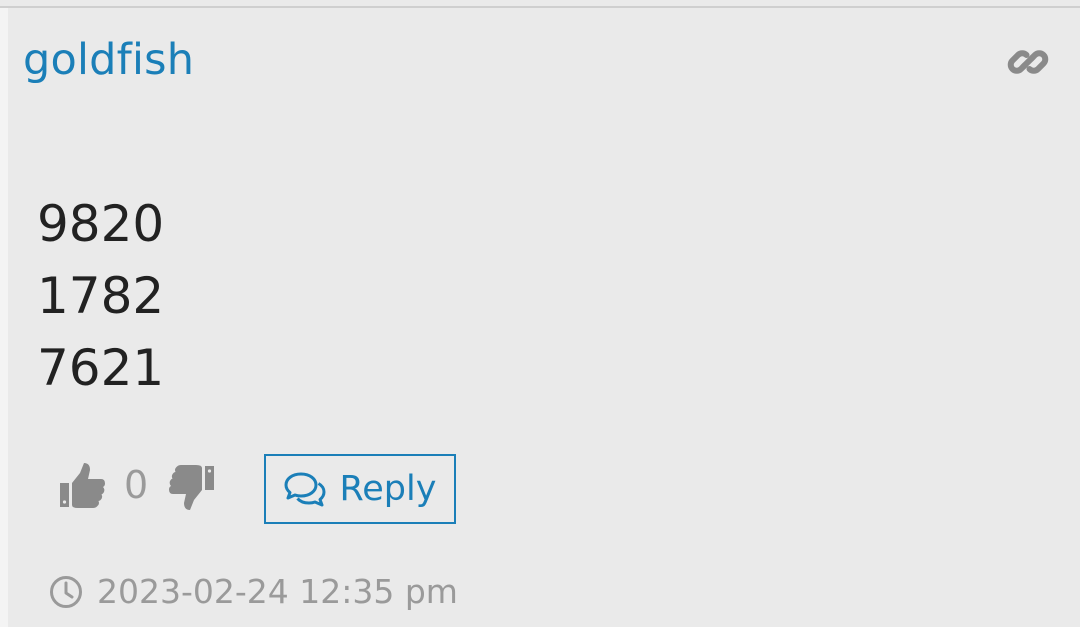 The image size is (1080, 627). I want to click on post-divider, so click(540, 7).